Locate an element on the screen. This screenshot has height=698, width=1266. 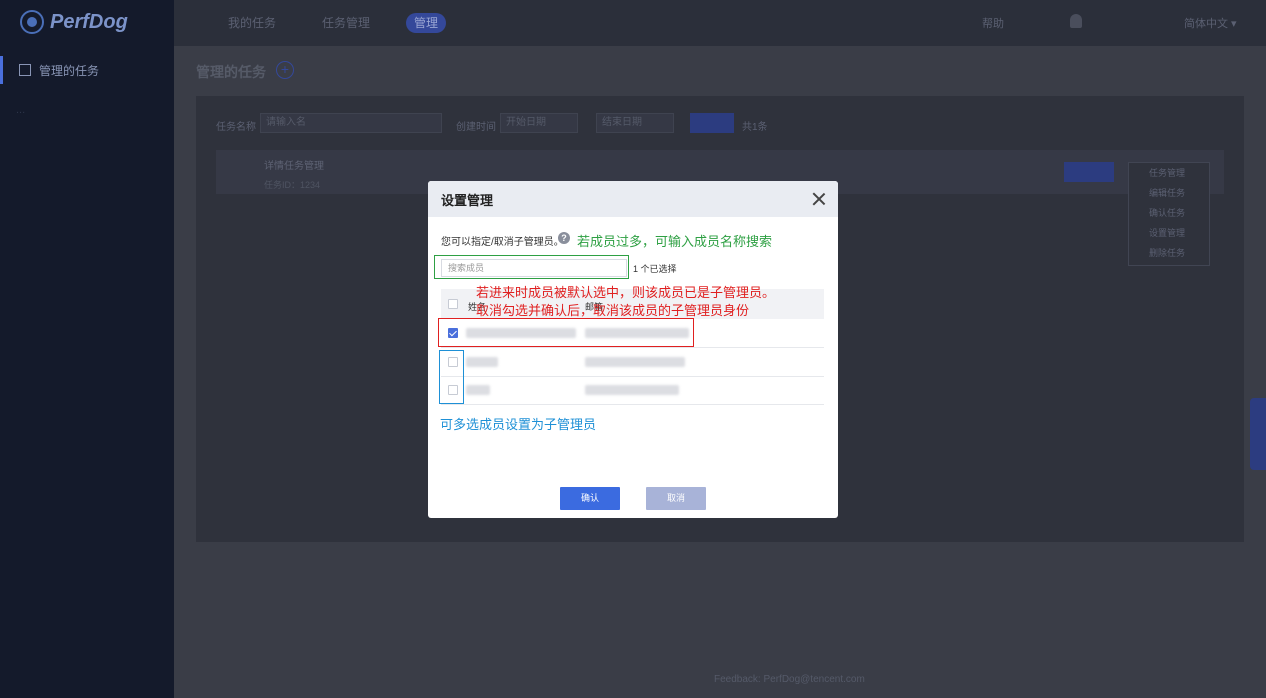
task-menu: 任务管理 编辑任务 确认任务 设置管理 删除任务 is located at coordinates (1169, 214).